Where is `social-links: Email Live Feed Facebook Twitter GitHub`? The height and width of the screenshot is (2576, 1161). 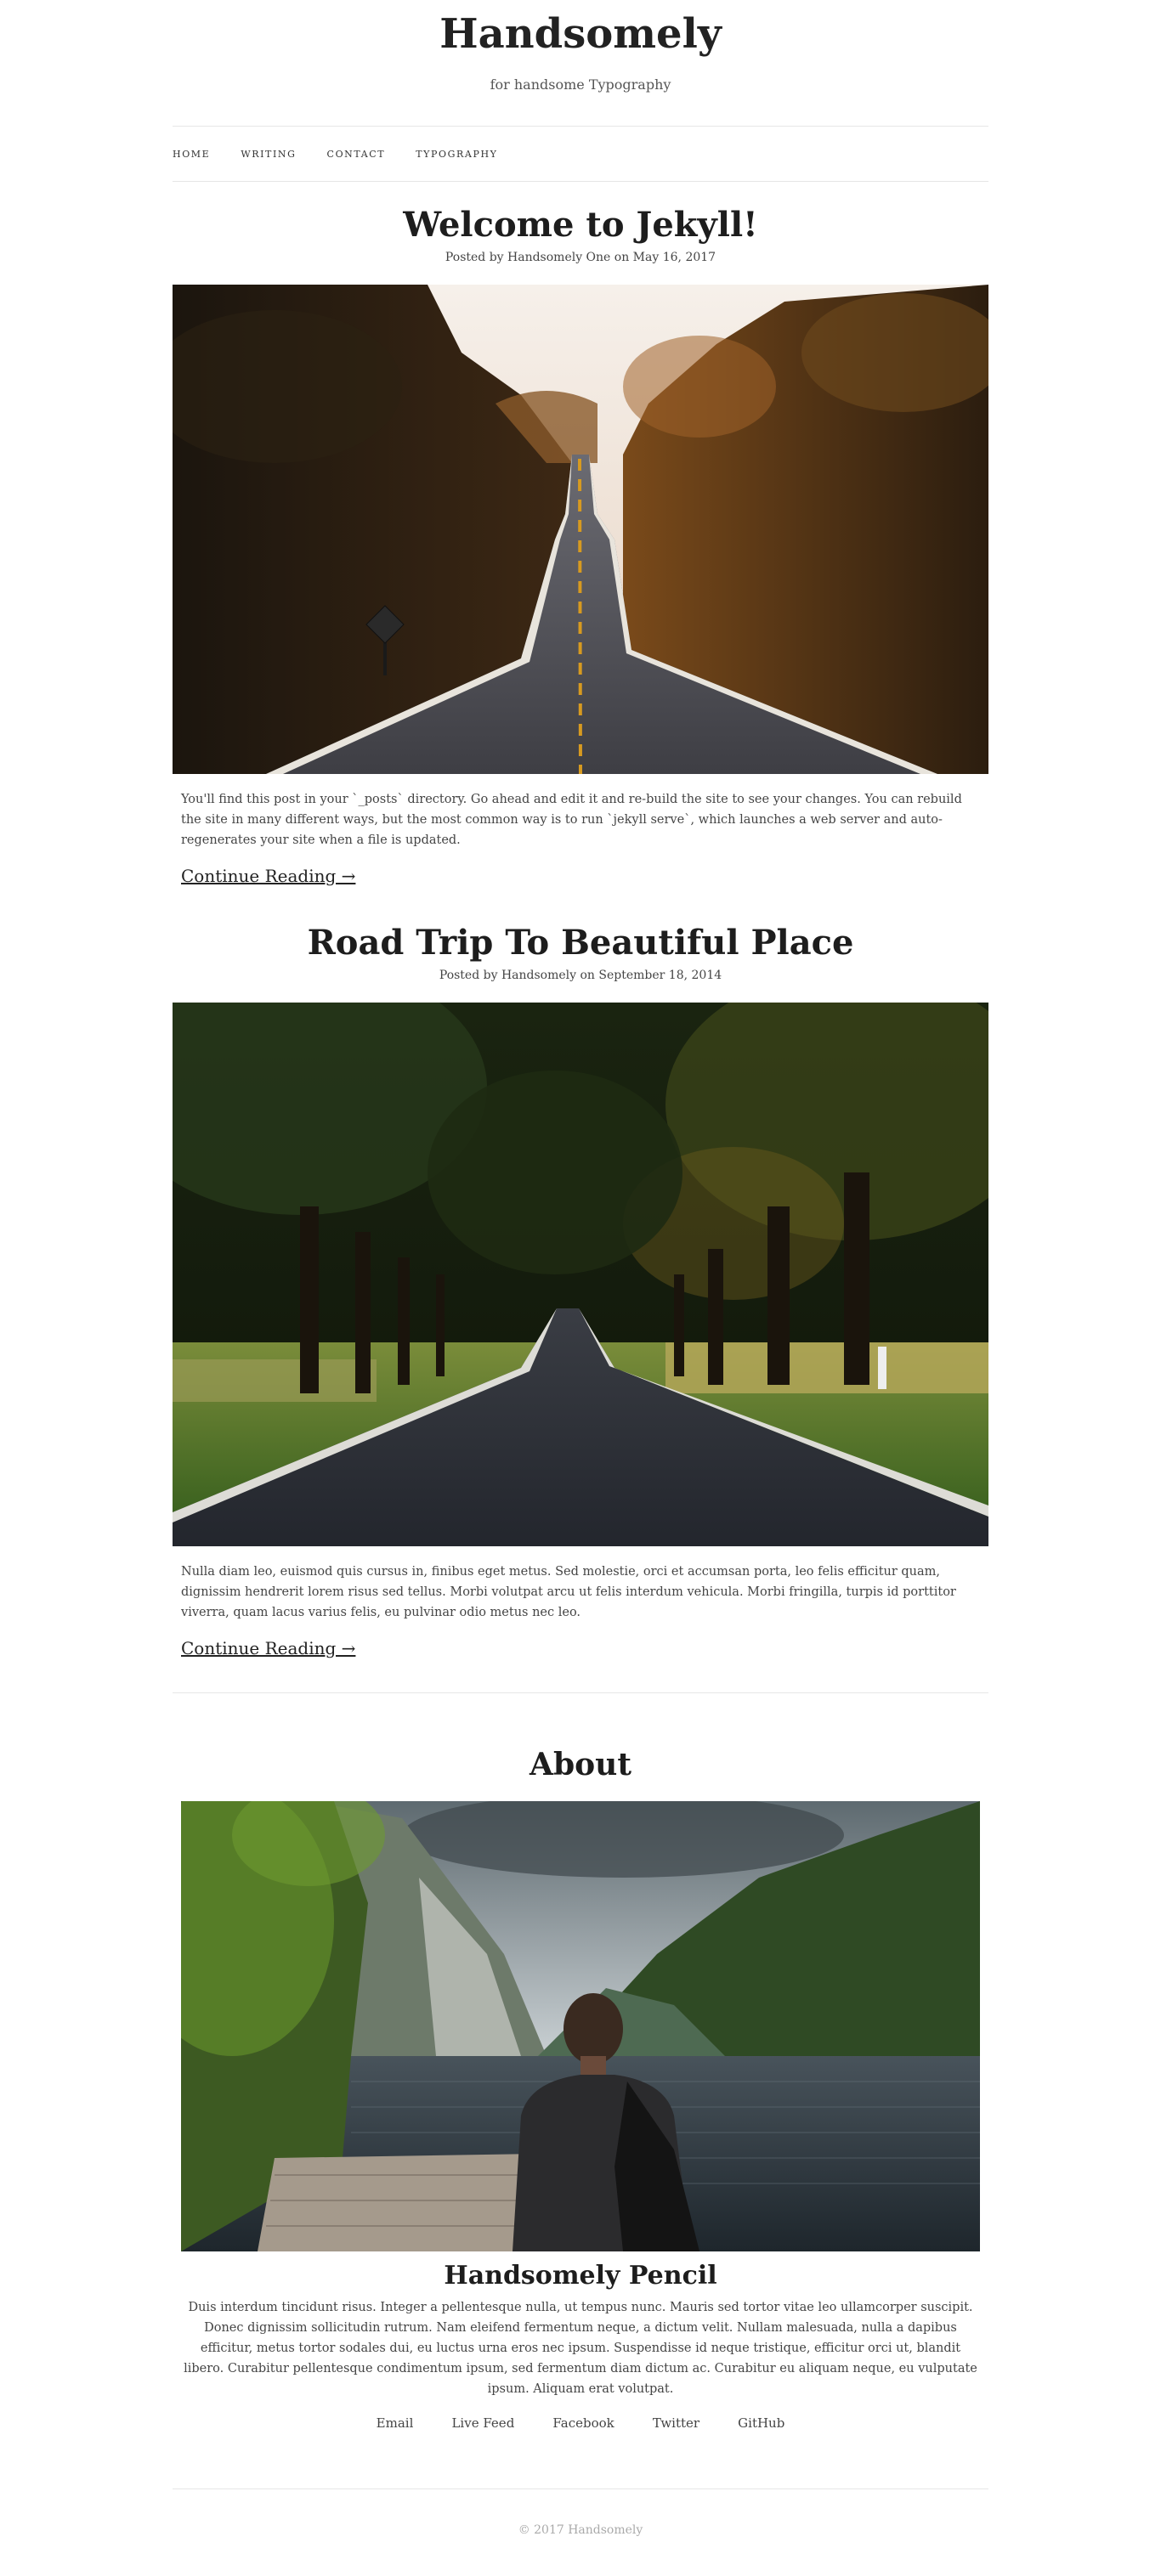 social-links: Email Live Feed Facebook Twitter GitHub is located at coordinates (580, 2423).